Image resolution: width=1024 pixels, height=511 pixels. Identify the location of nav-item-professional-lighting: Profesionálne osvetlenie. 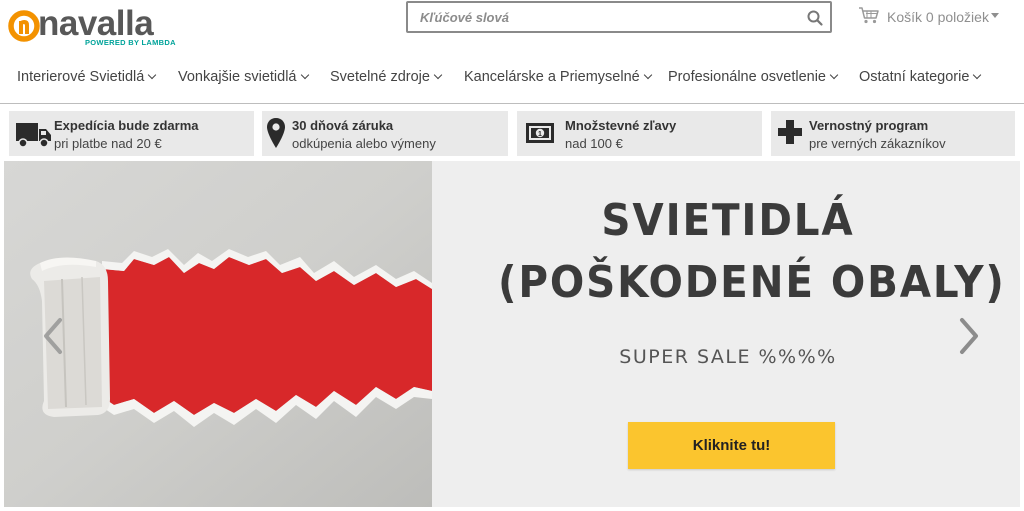
(753, 77).